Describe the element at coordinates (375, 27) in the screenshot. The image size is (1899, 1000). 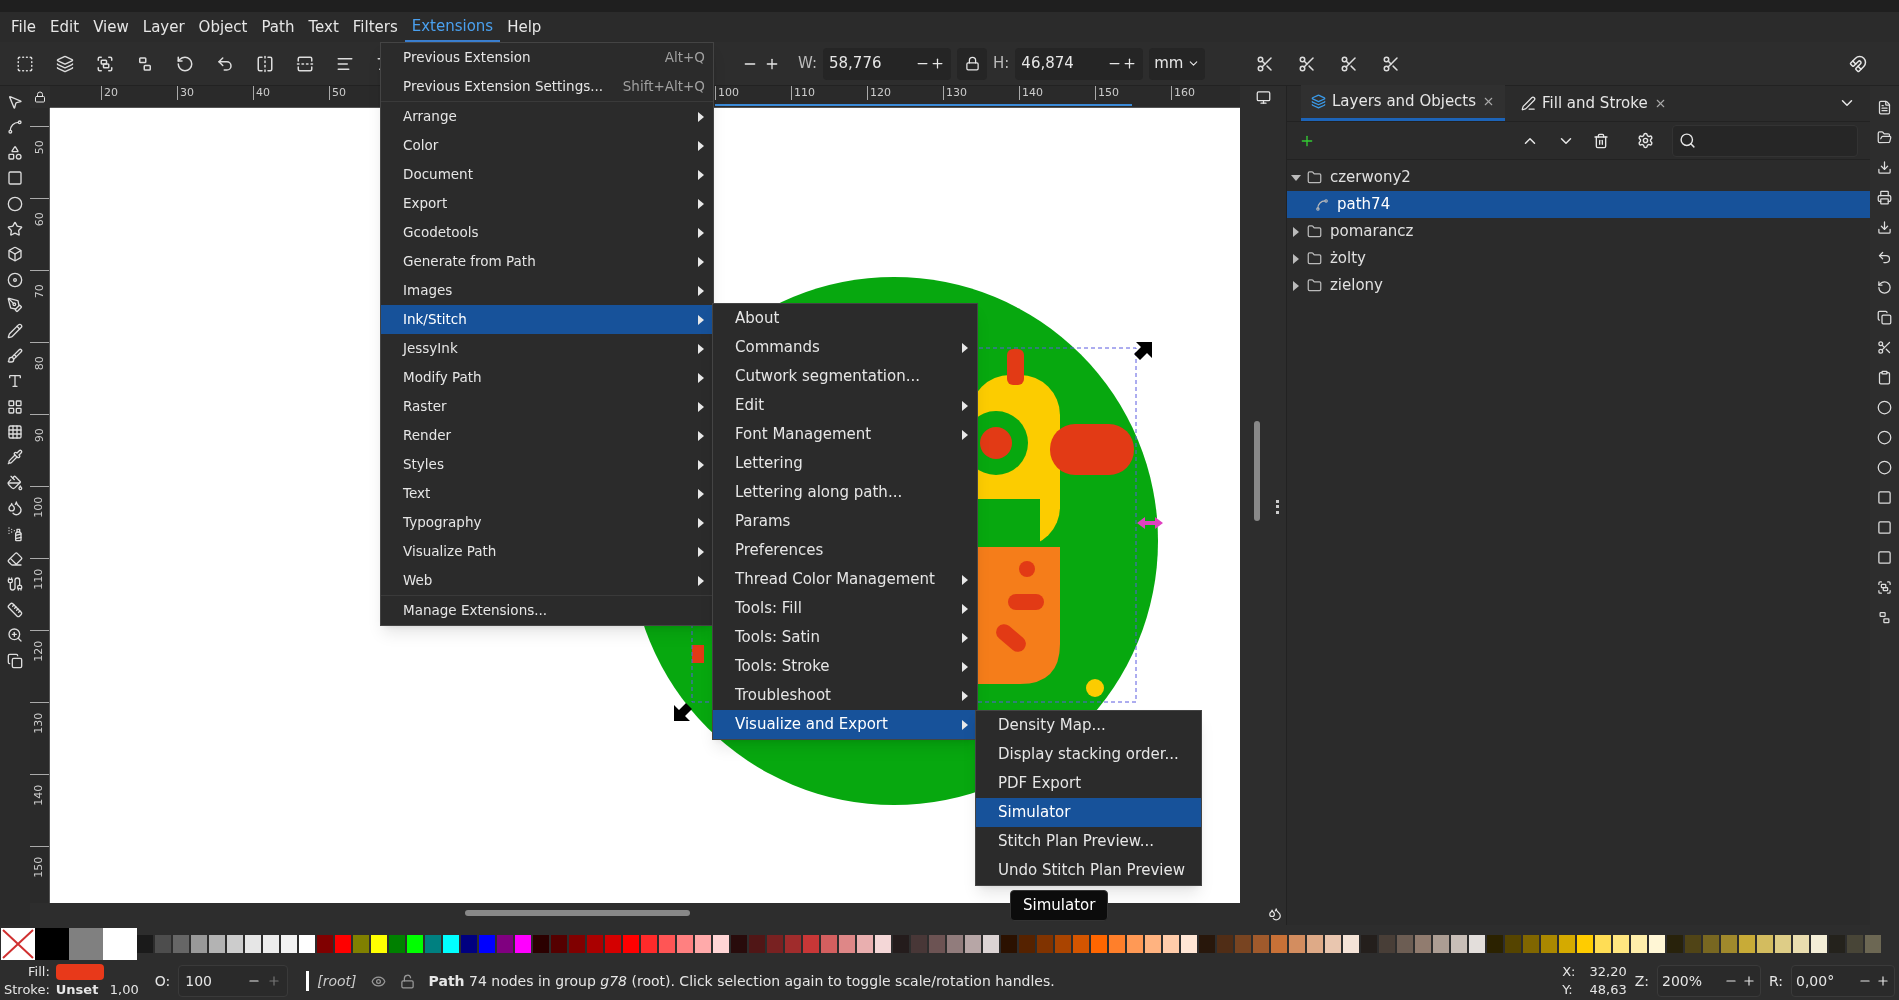
I see `menu-bar-item: Filters` at that location.